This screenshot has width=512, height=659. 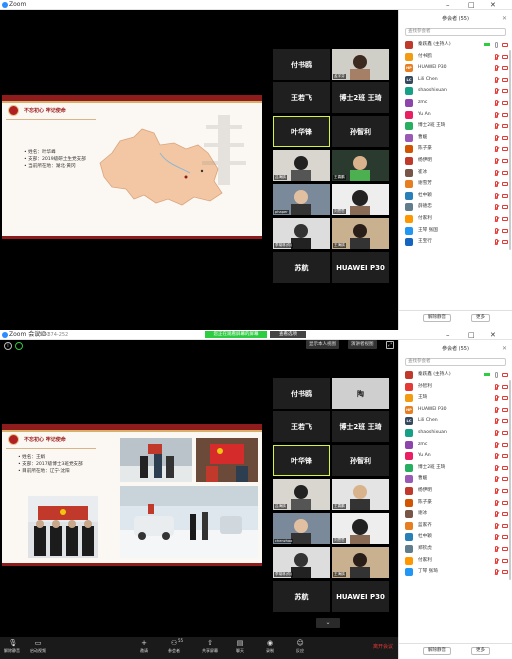 What do you see at coordinates (458, 58) in the screenshot?
I see `participant-row: 付书鸥` at bounding box center [458, 58].